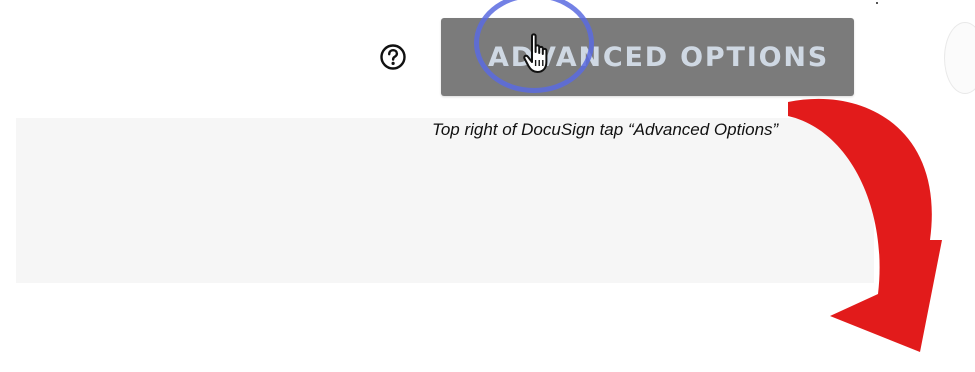  Describe the element at coordinates (539, 54) in the screenshot. I see `hand-pointer-icon` at that location.